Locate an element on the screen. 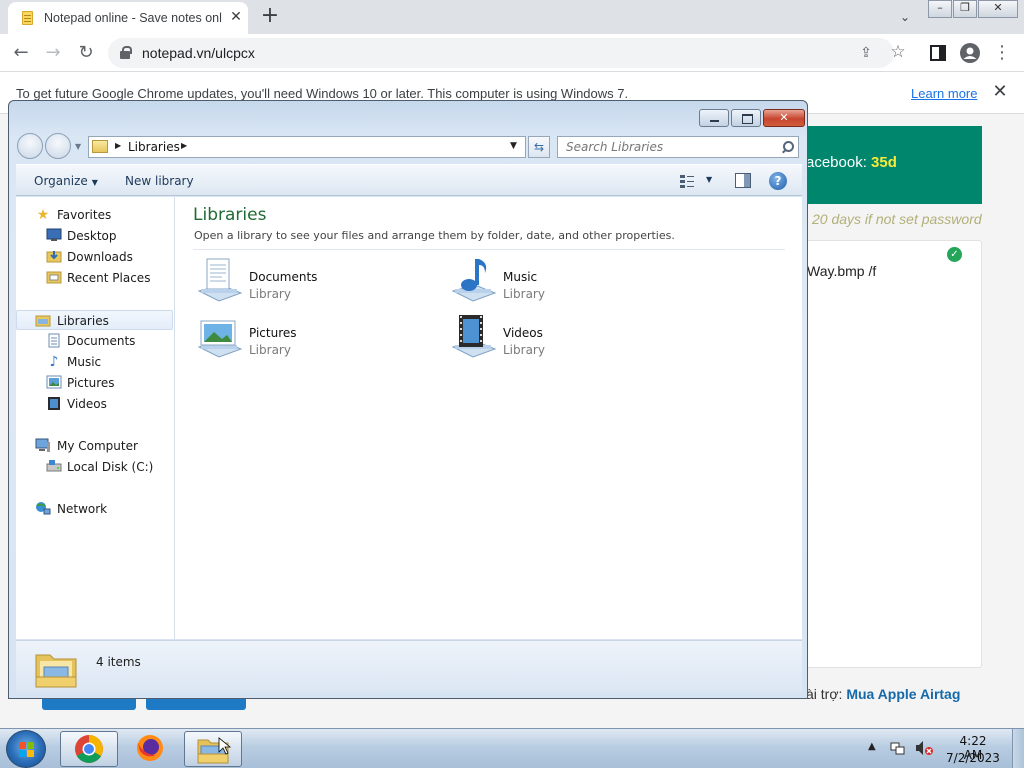 The width and height of the screenshot is (1024, 768). view-options-chevron-icon: ▼ is located at coordinates (709, 179).